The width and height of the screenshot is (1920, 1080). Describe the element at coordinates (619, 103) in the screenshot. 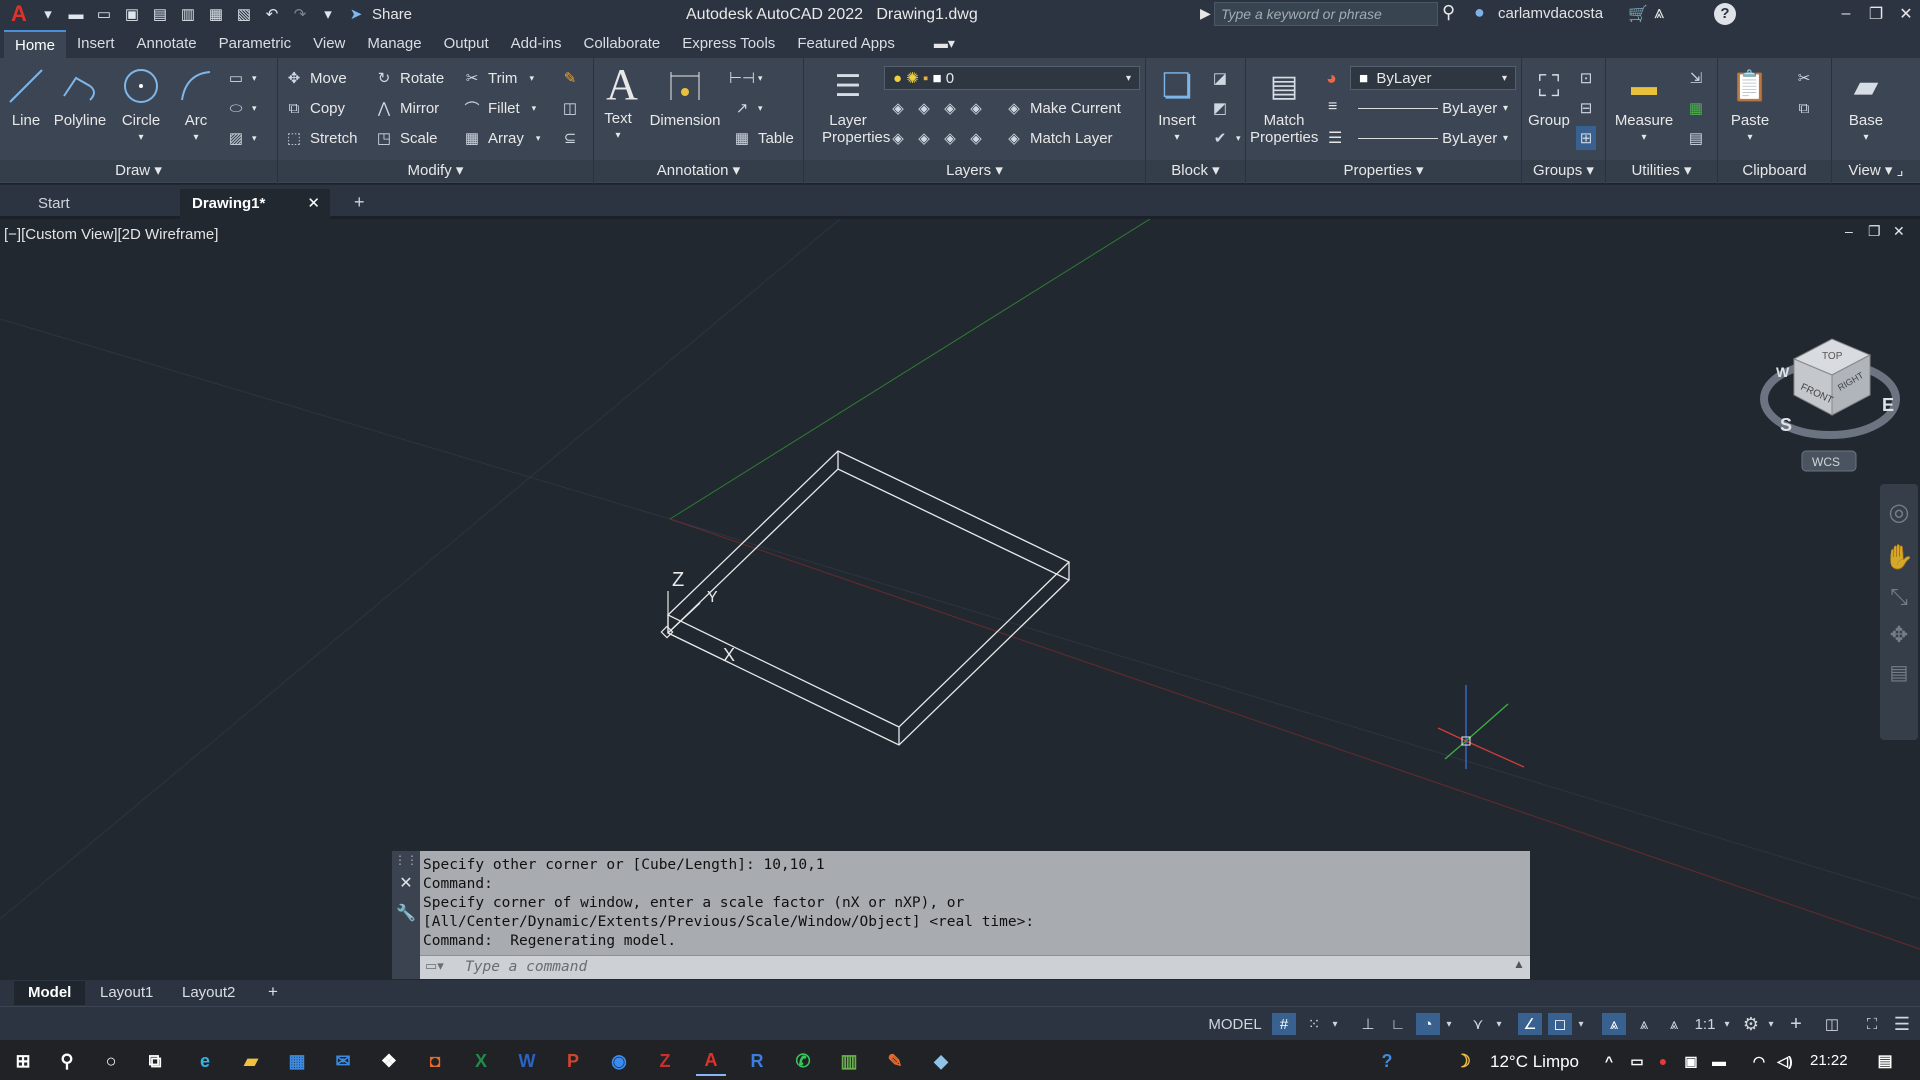

I see `text-button: A Text ▾` at that location.